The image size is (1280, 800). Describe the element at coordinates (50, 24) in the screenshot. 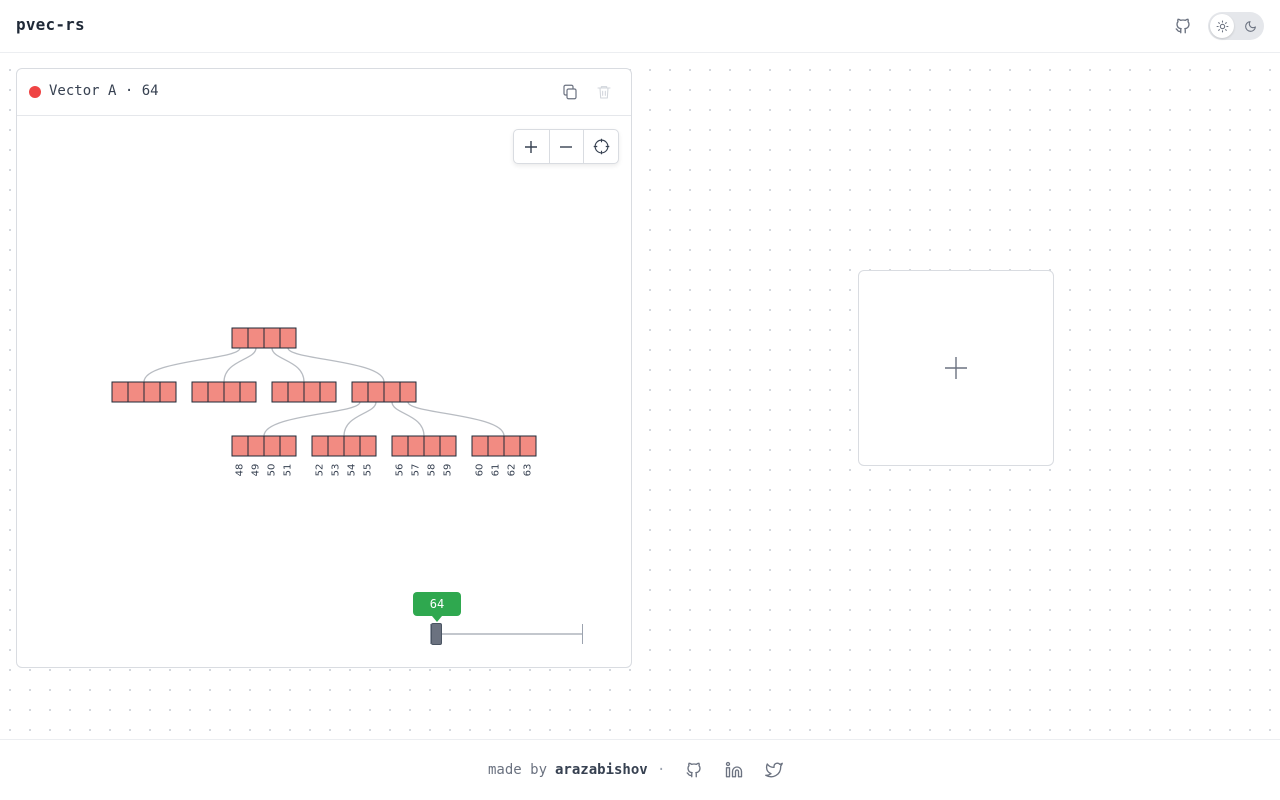

I see `app-title: pvec-rs` at that location.